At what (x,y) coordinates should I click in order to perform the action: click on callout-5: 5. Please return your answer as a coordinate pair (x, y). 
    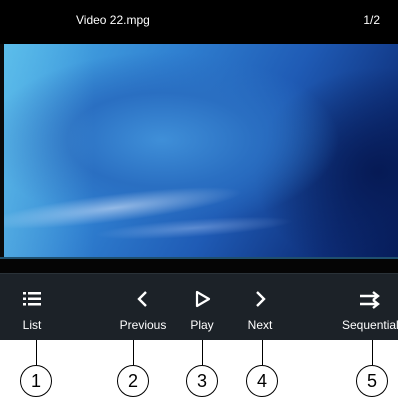
    Looking at the image, I should click on (372, 381).